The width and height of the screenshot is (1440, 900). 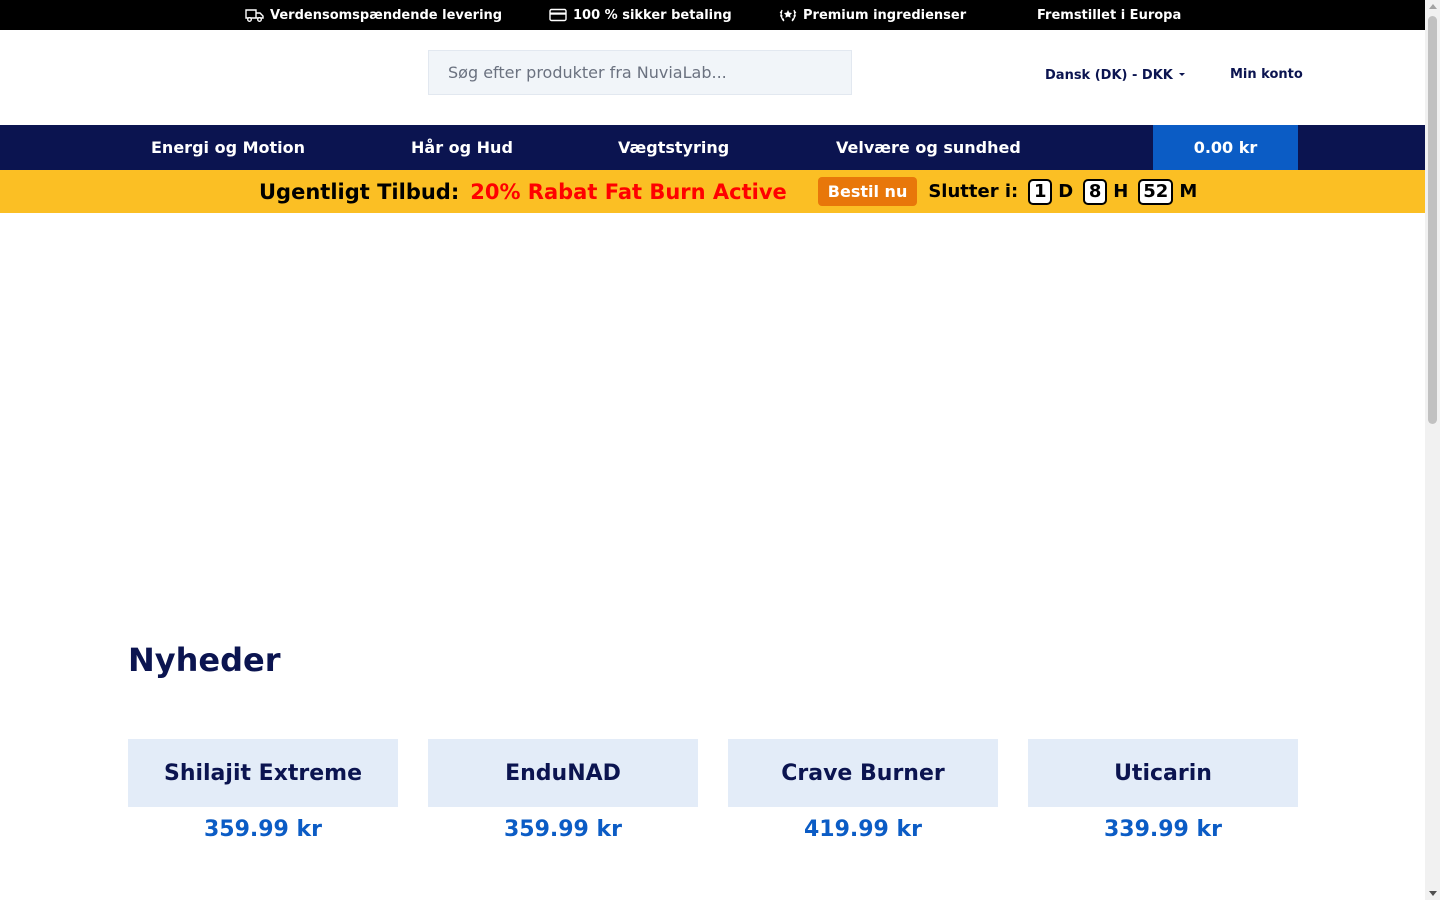 I want to click on nav-item-wellness-health: Velvære og sundhed, so click(x=928, y=147).